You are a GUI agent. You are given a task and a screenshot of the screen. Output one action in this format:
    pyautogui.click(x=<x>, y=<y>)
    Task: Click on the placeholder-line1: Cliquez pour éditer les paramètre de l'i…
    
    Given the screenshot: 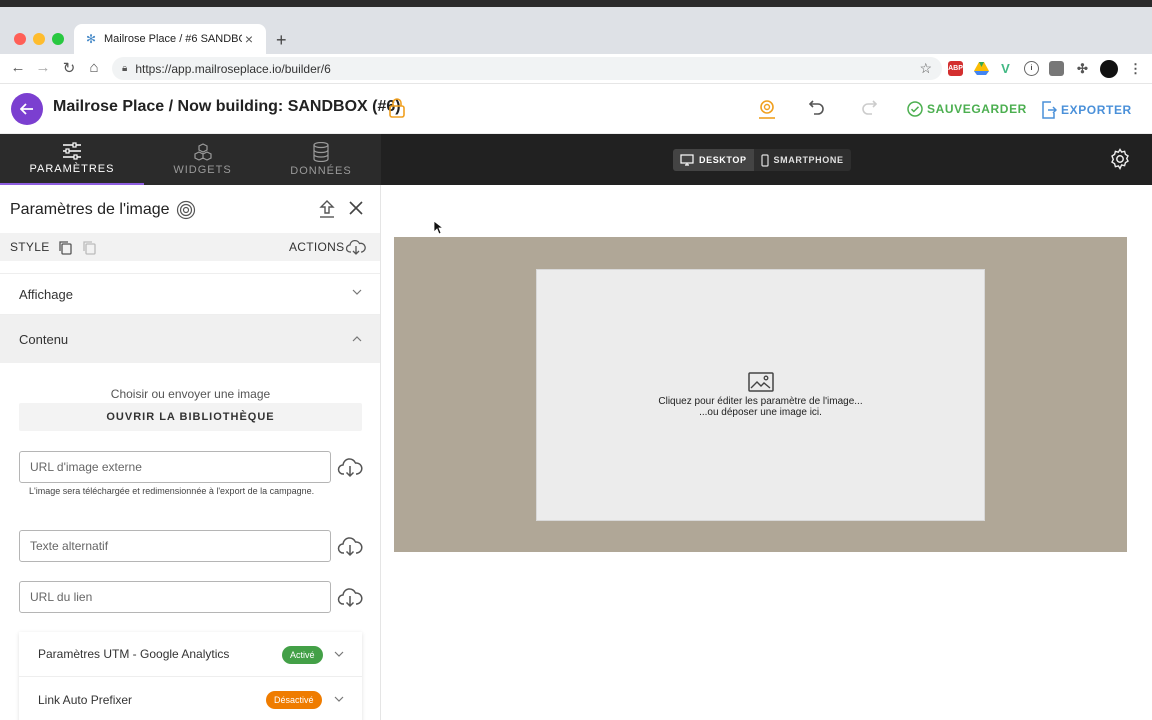 What is the action you would take?
    pyautogui.click(x=760, y=401)
    